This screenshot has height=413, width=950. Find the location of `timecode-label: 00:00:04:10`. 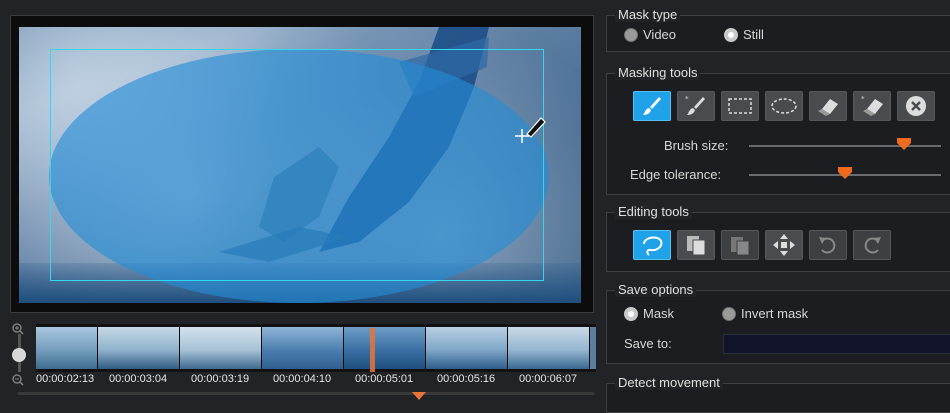

timecode-label: 00:00:04:10 is located at coordinates (302, 379).